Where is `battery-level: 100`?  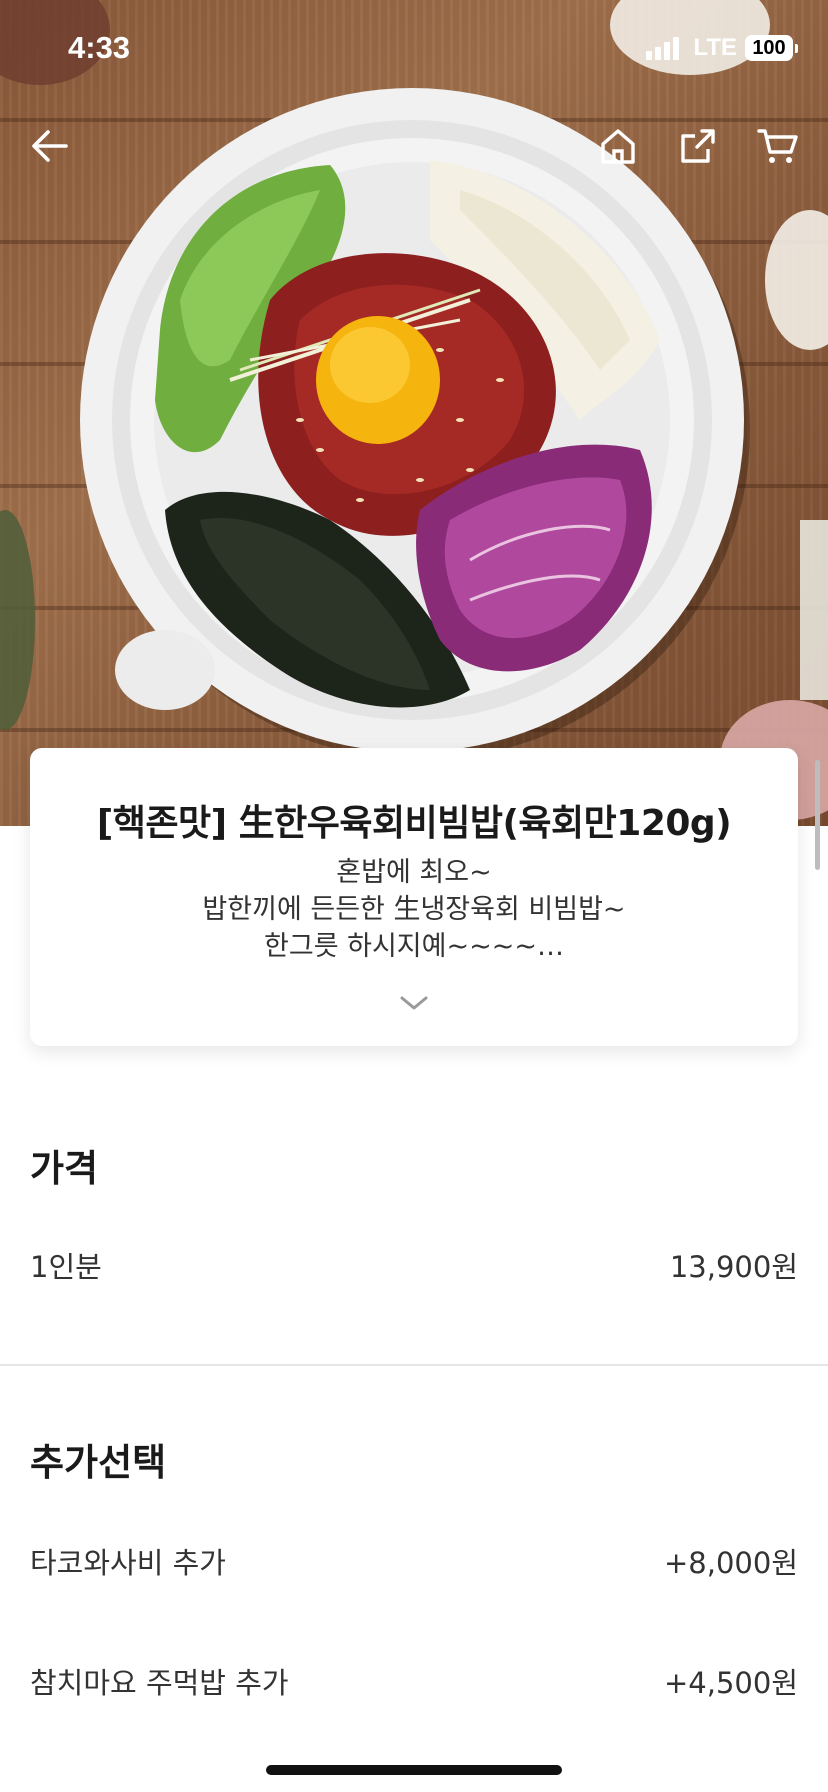 battery-level: 100 is located at coordinates (769, 48).